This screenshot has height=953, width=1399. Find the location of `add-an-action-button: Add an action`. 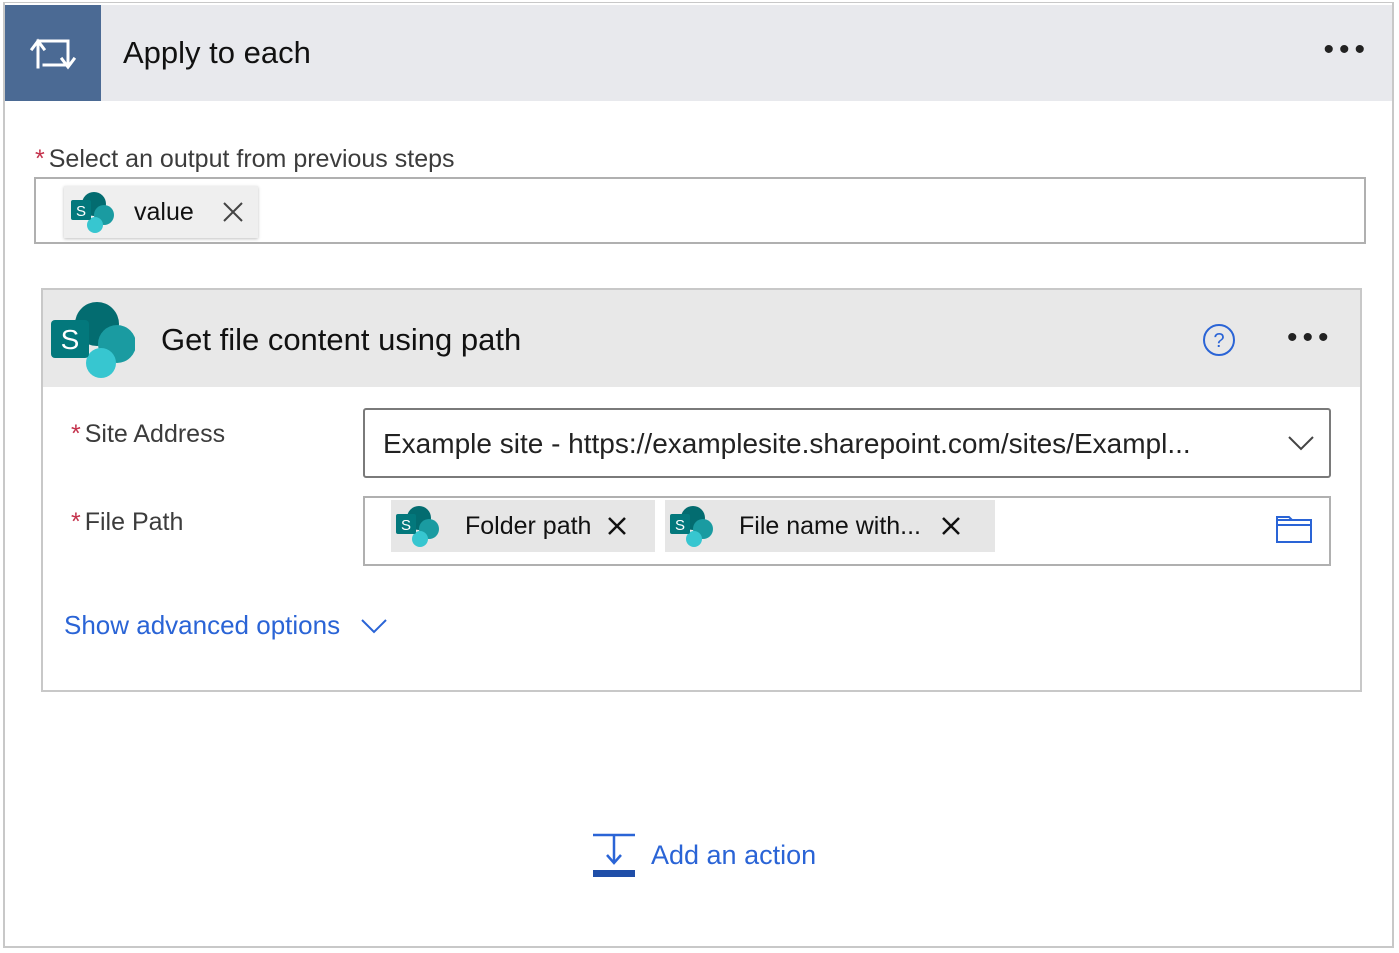

add-an-action-button: Add an action is located at coordinates (703, 855).